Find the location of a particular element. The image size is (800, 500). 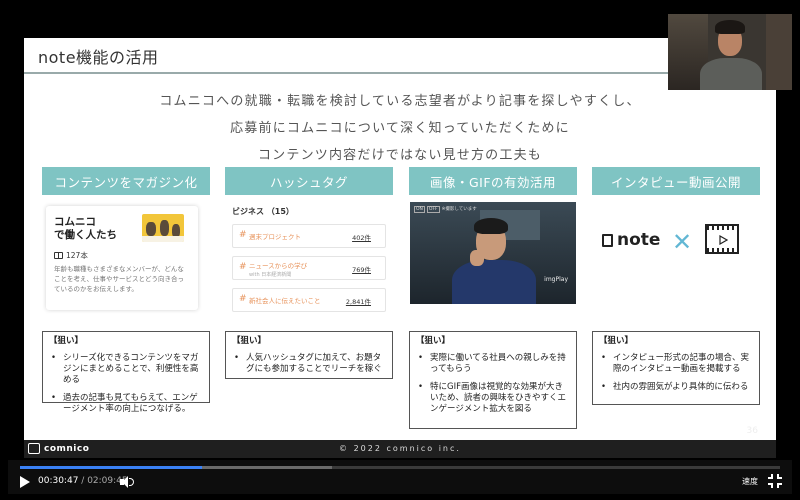

hashtag-count: 769件 is located at coordinates (361, 270).